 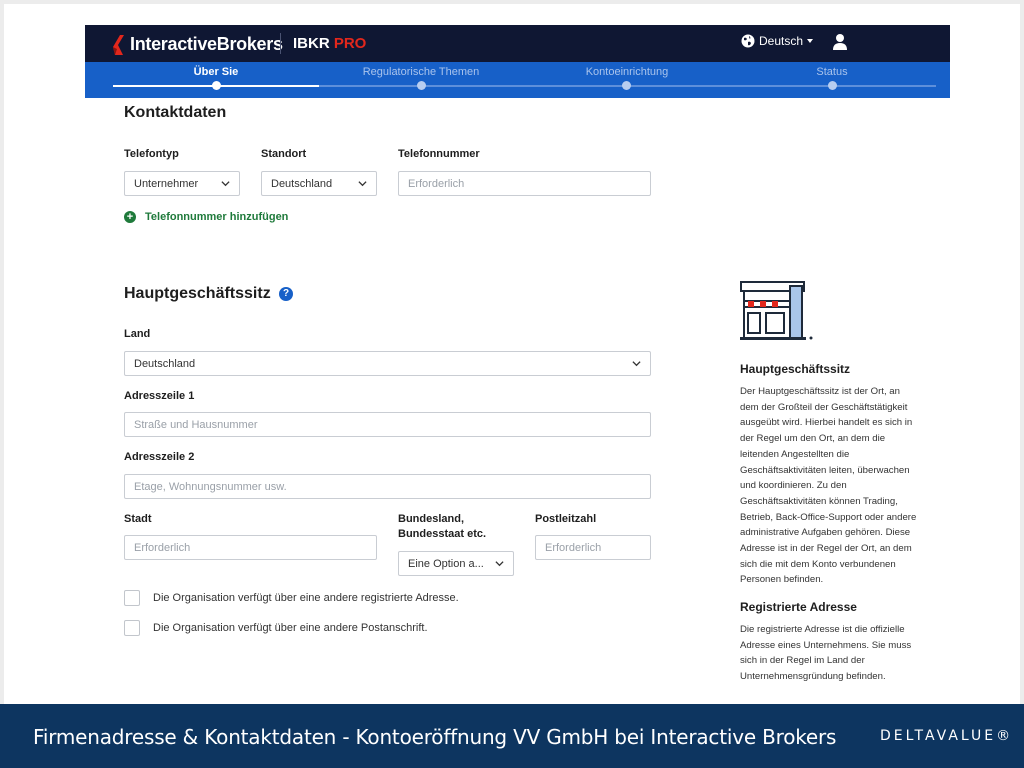 What do you see at coordinates (627, 72) in the screenshot?
I see `step-kontoeinrichtung: Kontoeinrichtung` at bounding box center [627, 72].